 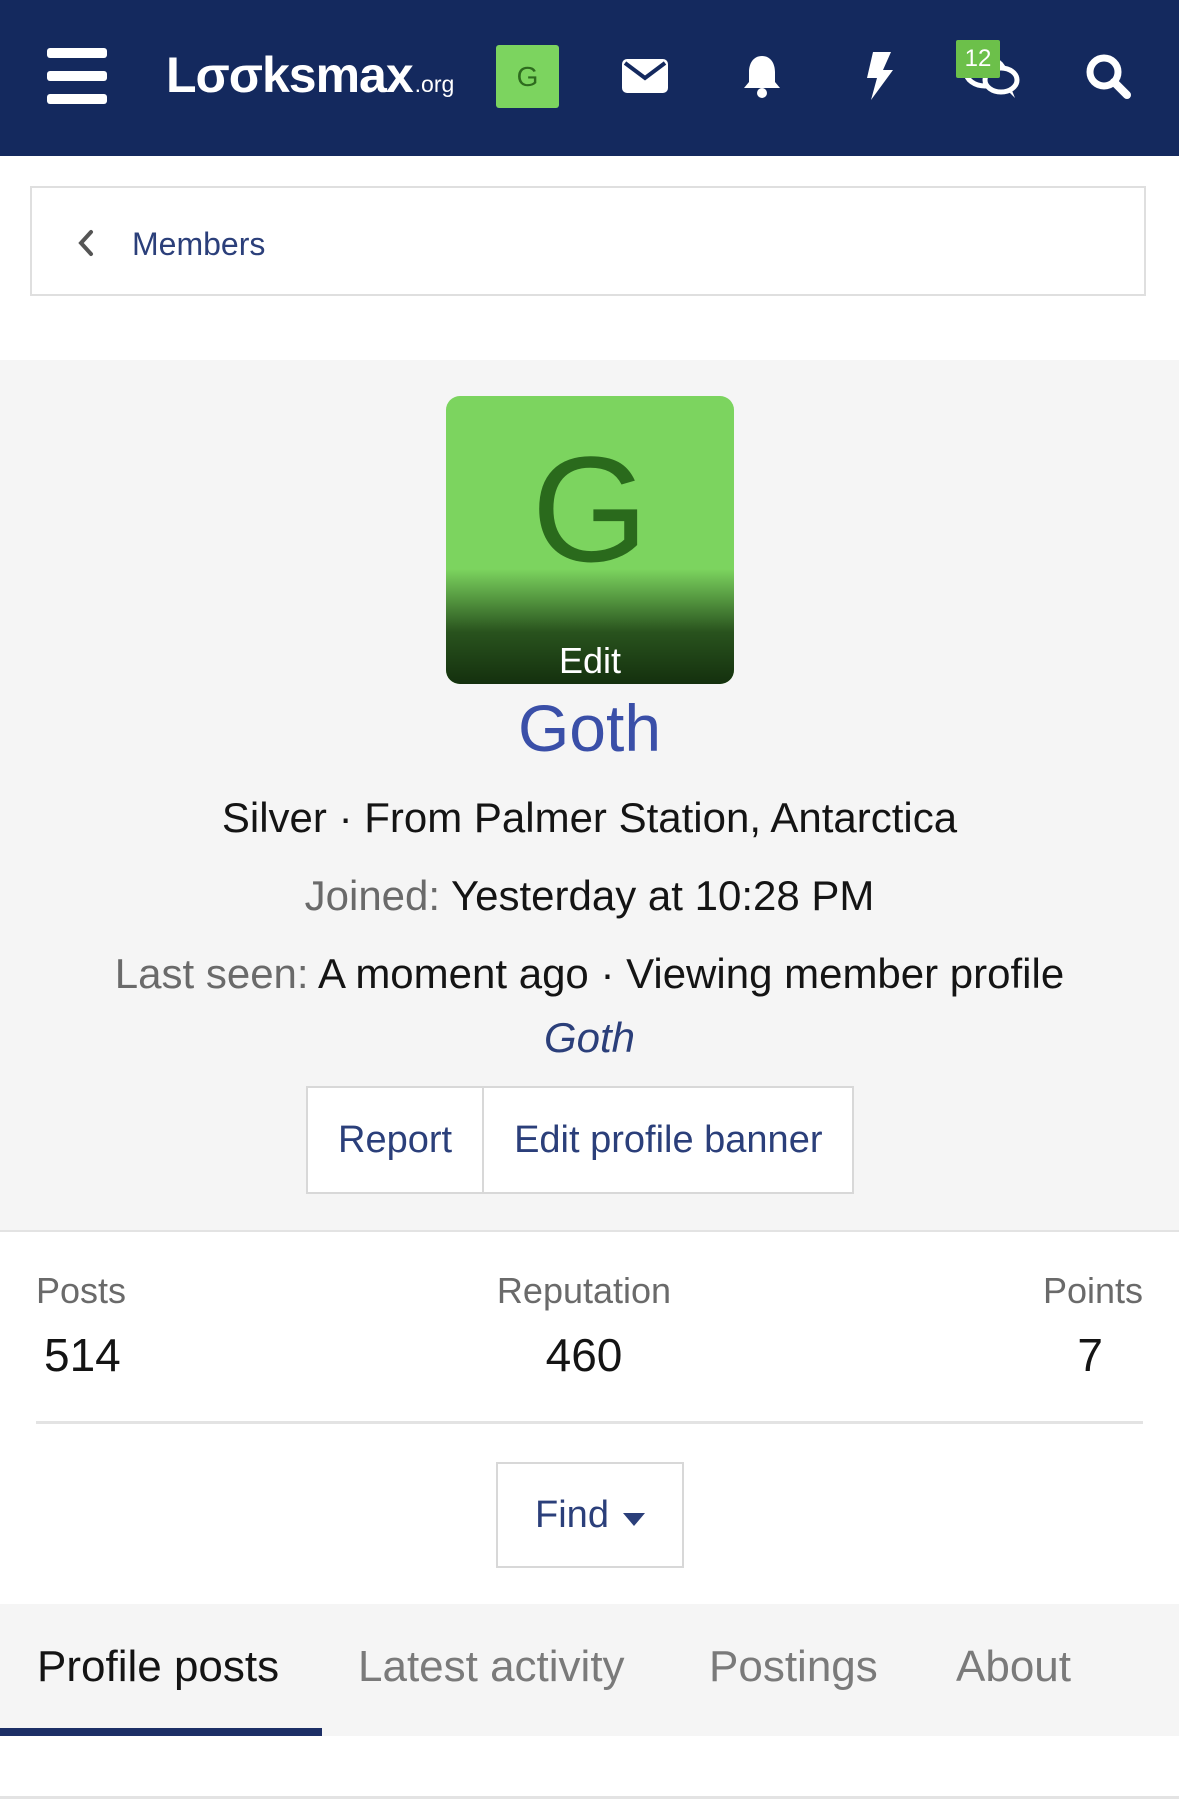 I want to click on report-button: Report, so click(x=395, y=1140).